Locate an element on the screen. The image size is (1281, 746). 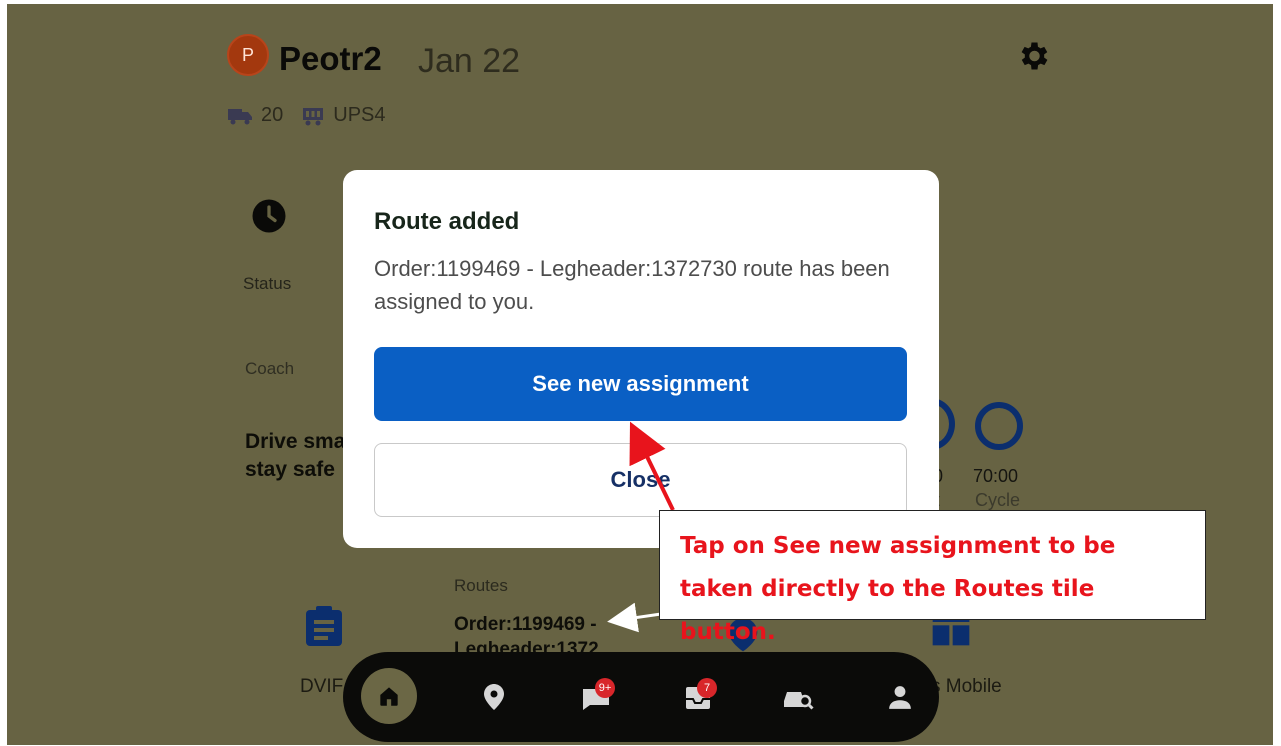
red-arrow is located at coordinates (652, 466).